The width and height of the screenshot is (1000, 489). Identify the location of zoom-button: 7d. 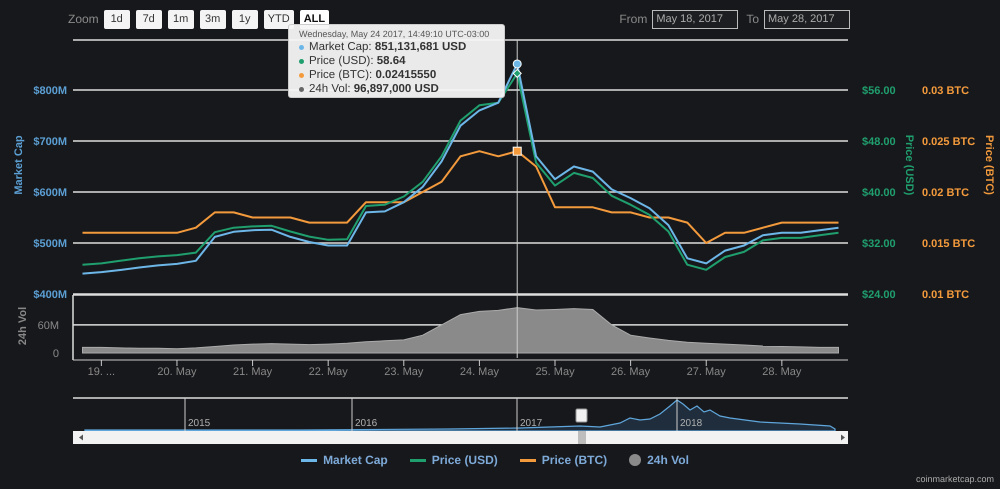
(149, 19).